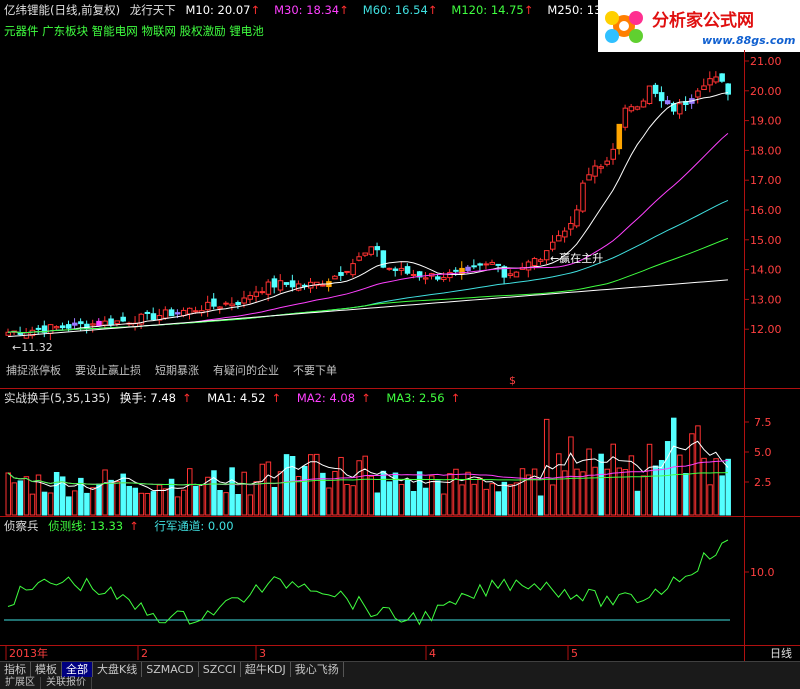  Describe the element at coordinates (423, 398) in the screenshot. I see `ma3-label: MA3: 2.56 ↑` at that location.